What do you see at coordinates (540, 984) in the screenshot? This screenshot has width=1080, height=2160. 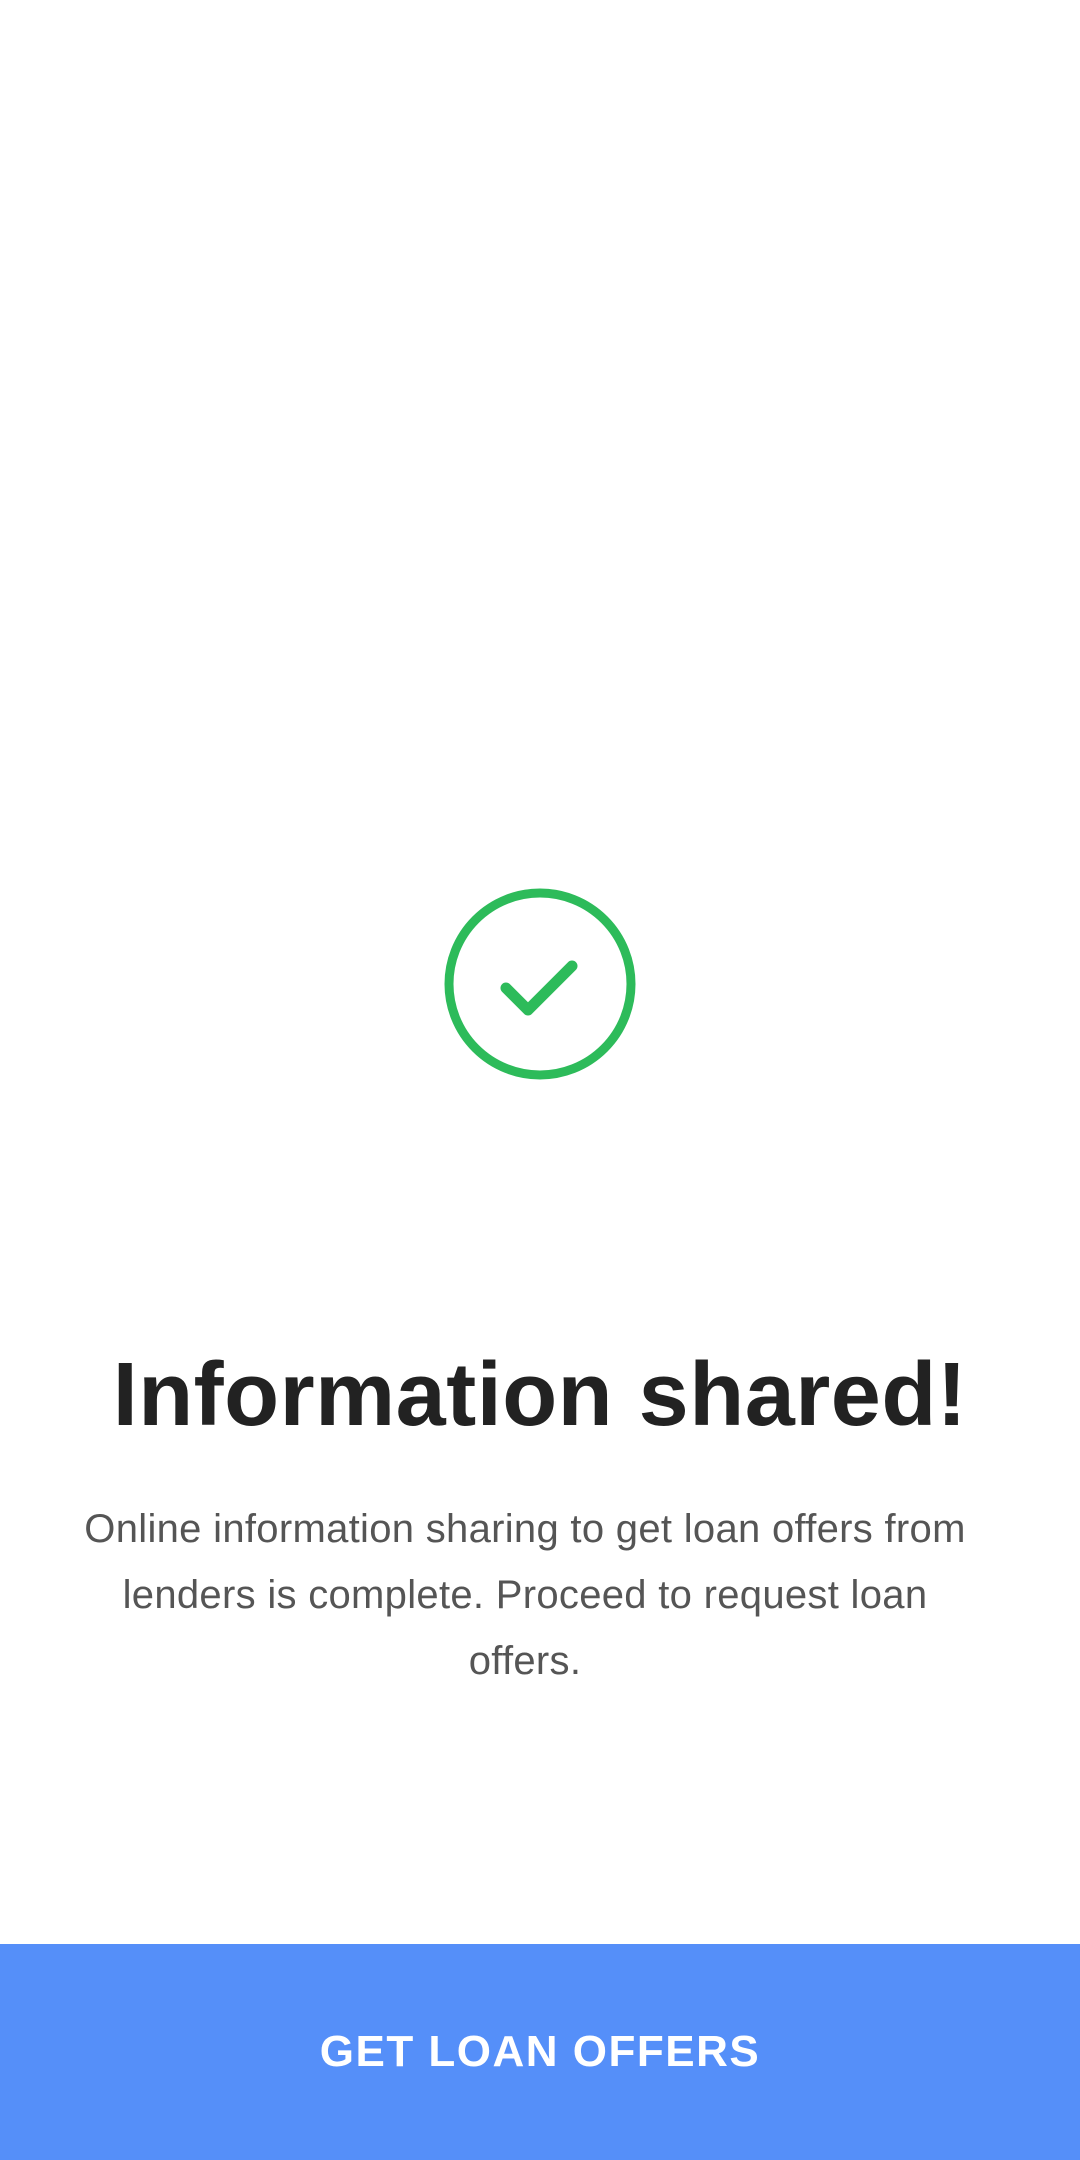 I see `check-circle-icon` at bounding box center [540, 984].